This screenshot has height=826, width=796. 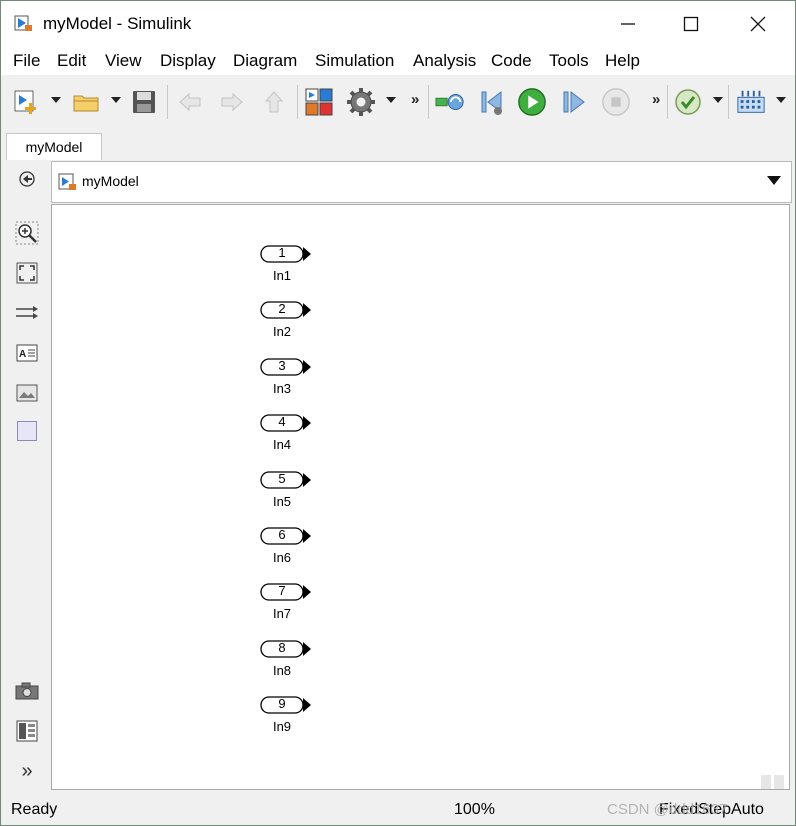 What do you see at coordinates (282, 534) in the screenshot?
I see `inport-number: 6` at bounding box center [282, 534].